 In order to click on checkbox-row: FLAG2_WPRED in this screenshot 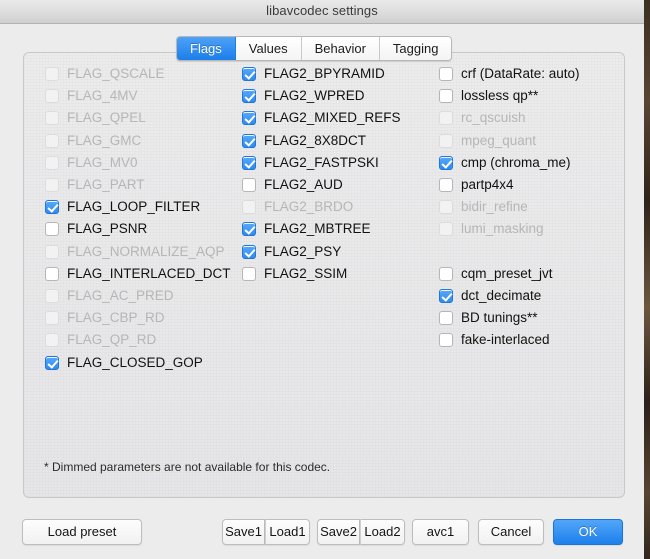, I will do `click(342, 96)`.